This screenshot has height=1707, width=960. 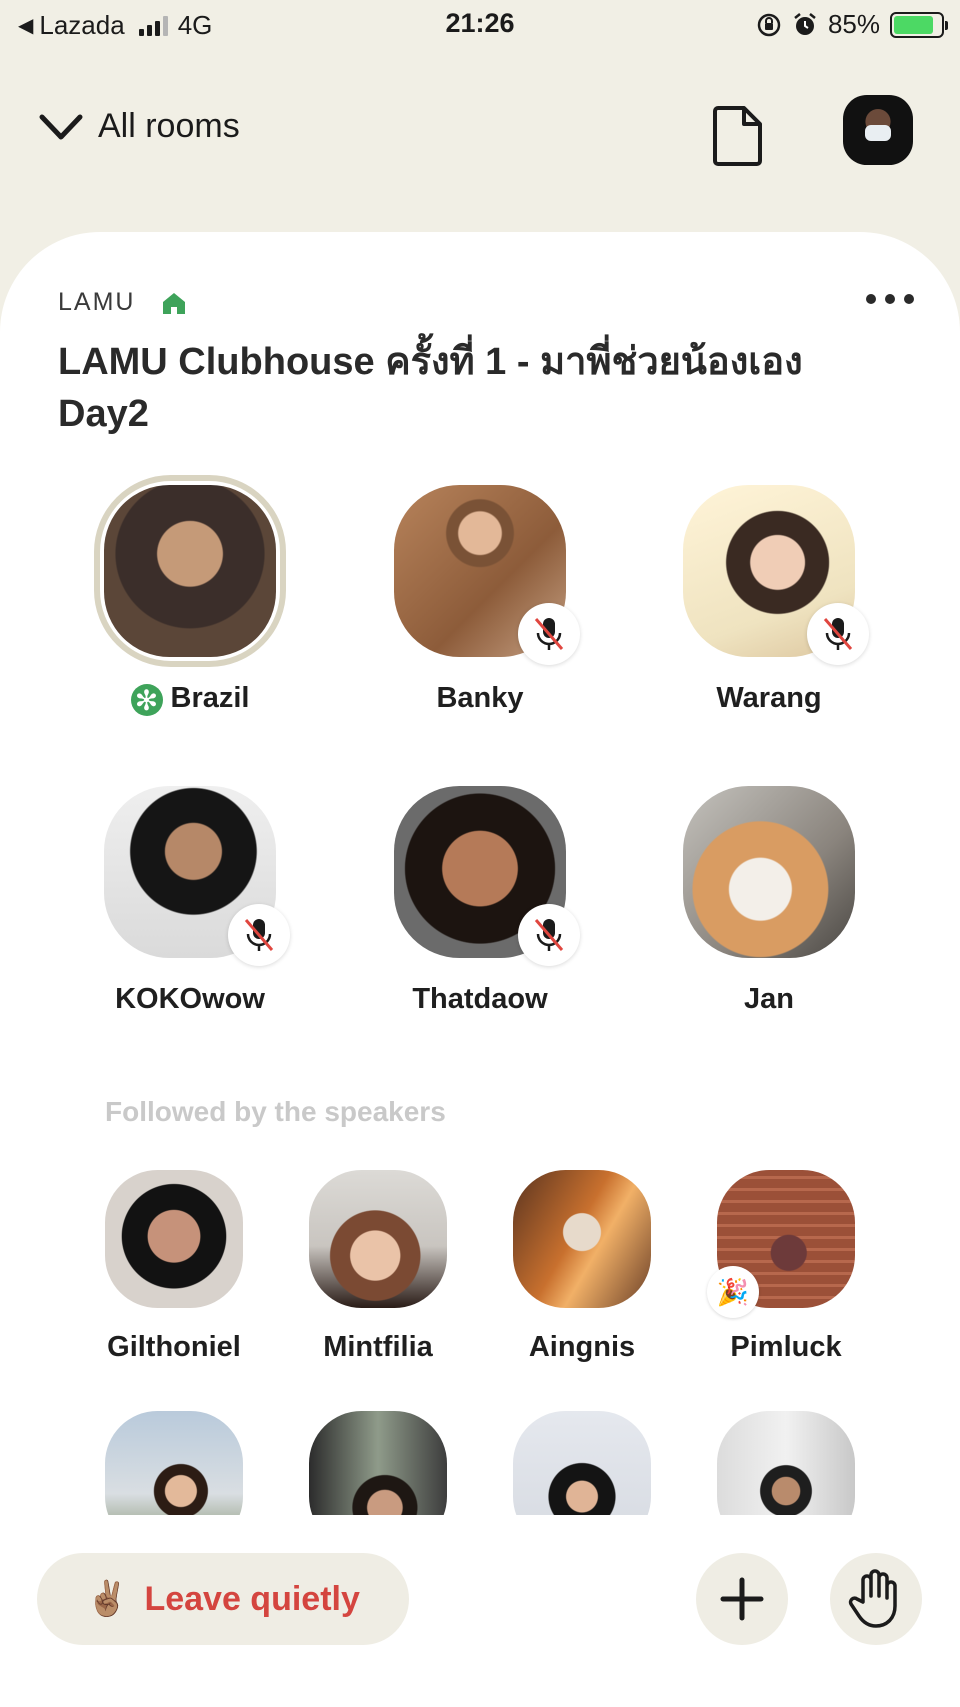 I want to click on more-listeners-row, so click(x=480, y=1462).